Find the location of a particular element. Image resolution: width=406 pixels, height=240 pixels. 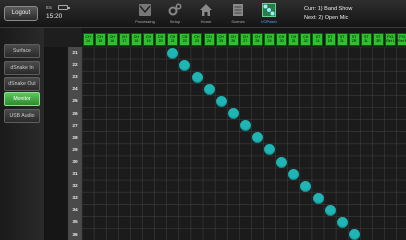

nav-home: Home is located at coordinates (206, 15).